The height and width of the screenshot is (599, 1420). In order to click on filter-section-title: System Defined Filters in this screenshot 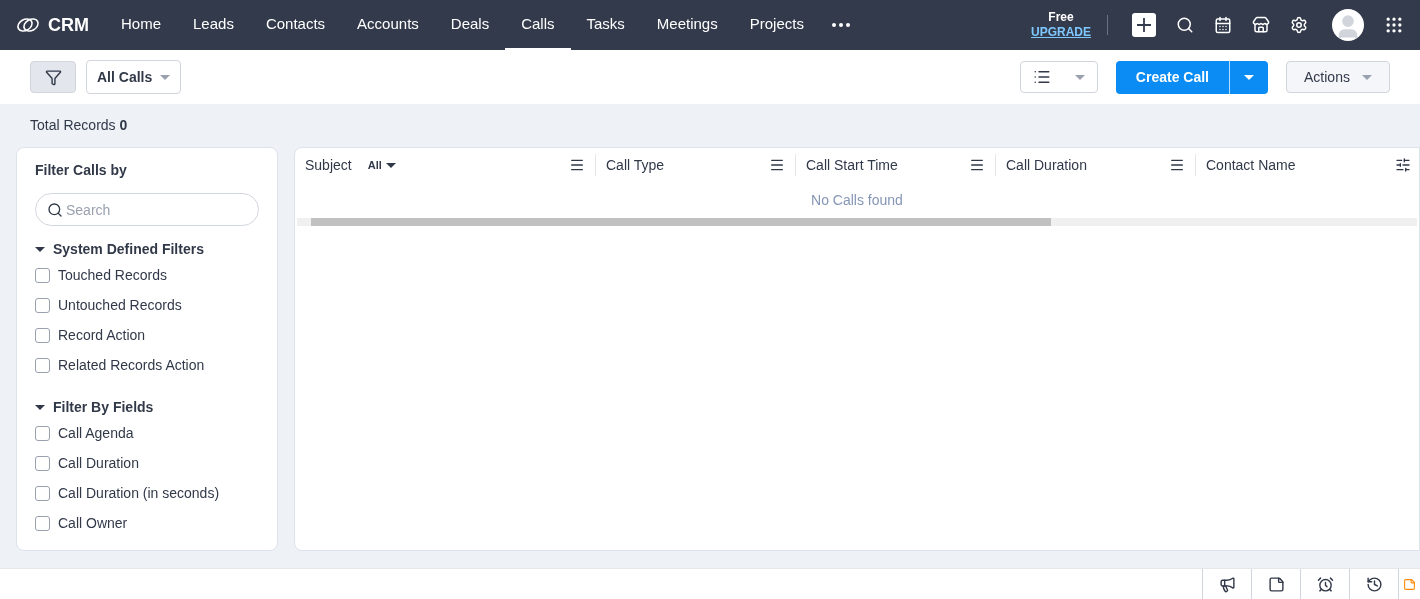, I will do `click(128, 249)`.